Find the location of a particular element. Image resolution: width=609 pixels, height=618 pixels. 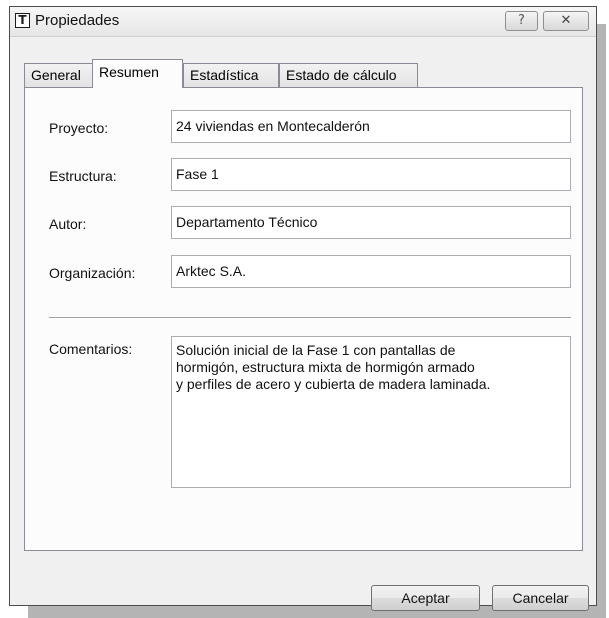

proyecto-field: 24 viviendas en Montecalderón is located at coordinates (371, 126).